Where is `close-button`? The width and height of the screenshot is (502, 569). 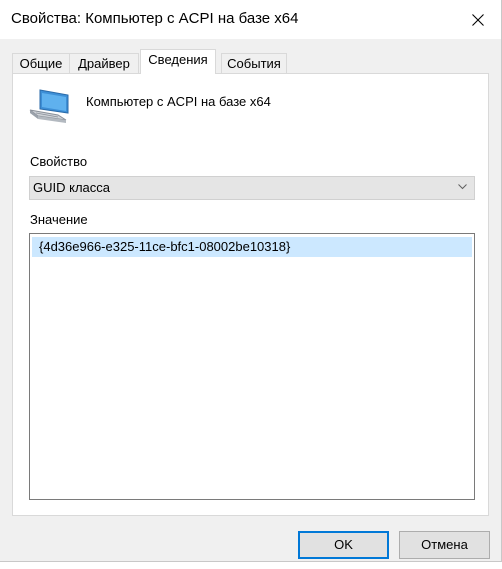 close-button is located at coordinates (478, 19).